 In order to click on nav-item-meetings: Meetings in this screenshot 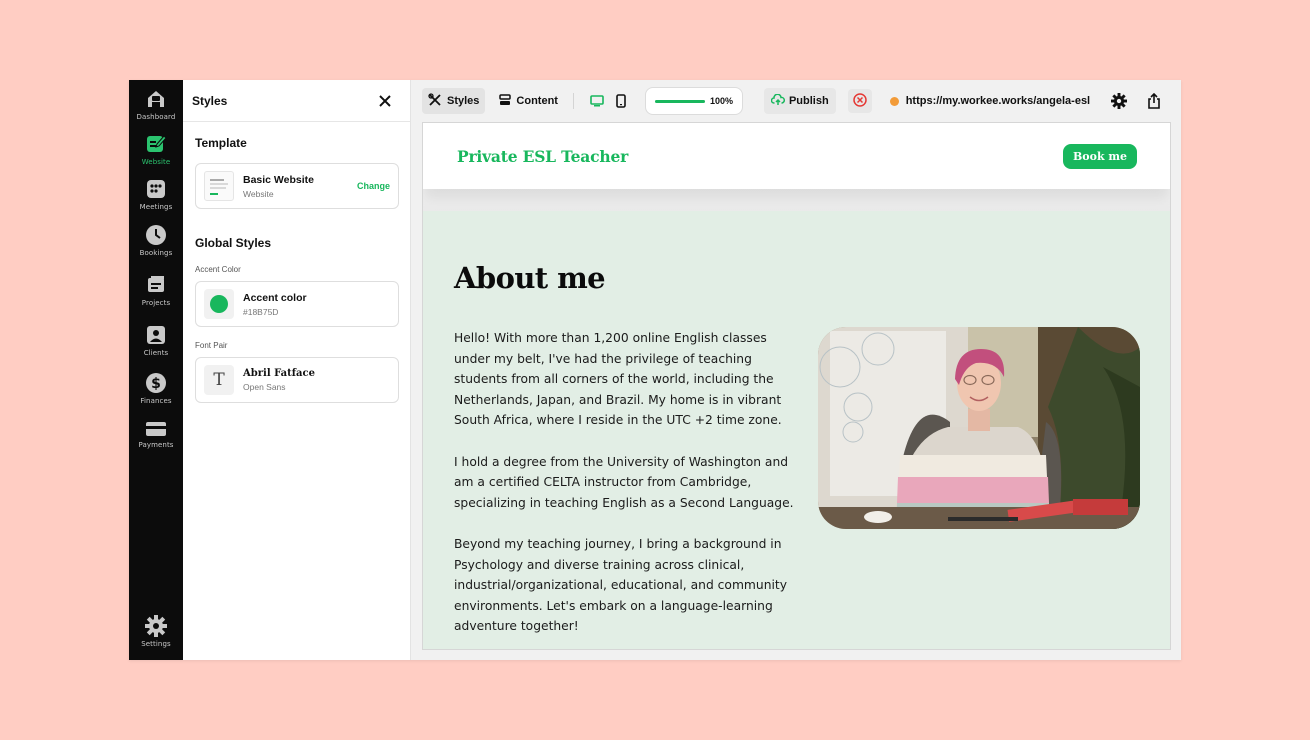, I will do `click(156, 194)`.